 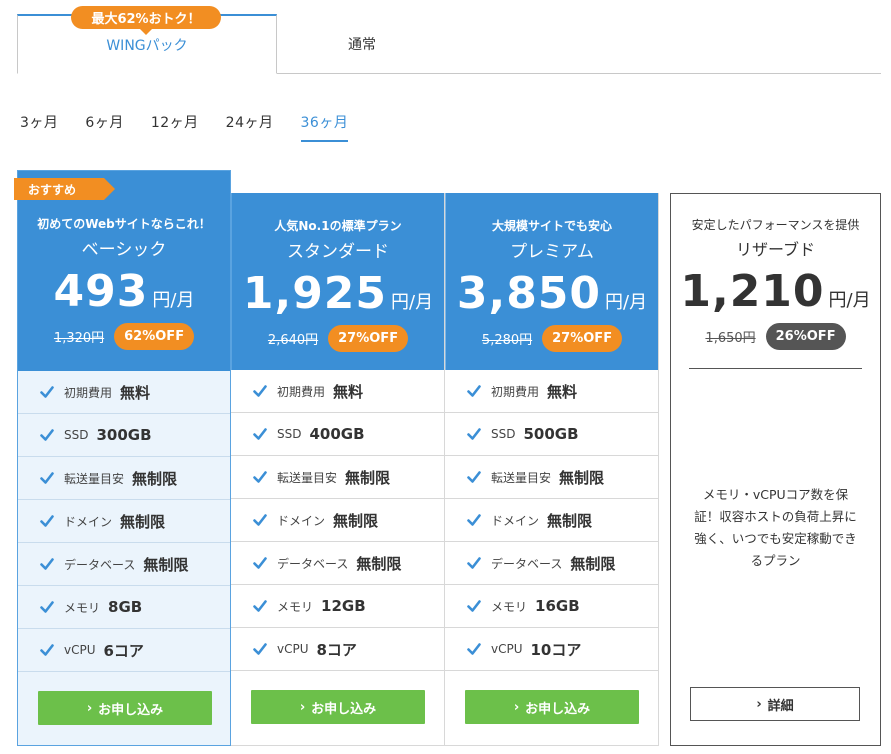 What do you see at coordinates (79, 338) in the screenshot?
I see `original-price: 1,320円` at bounding box center [79, 338].